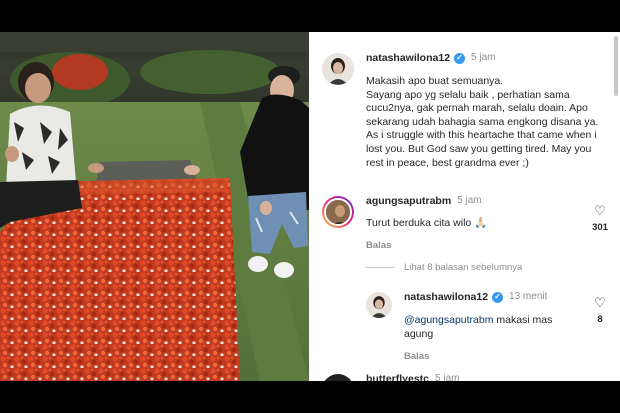  I want to click on comments-scrollbar, so click(616, 66).